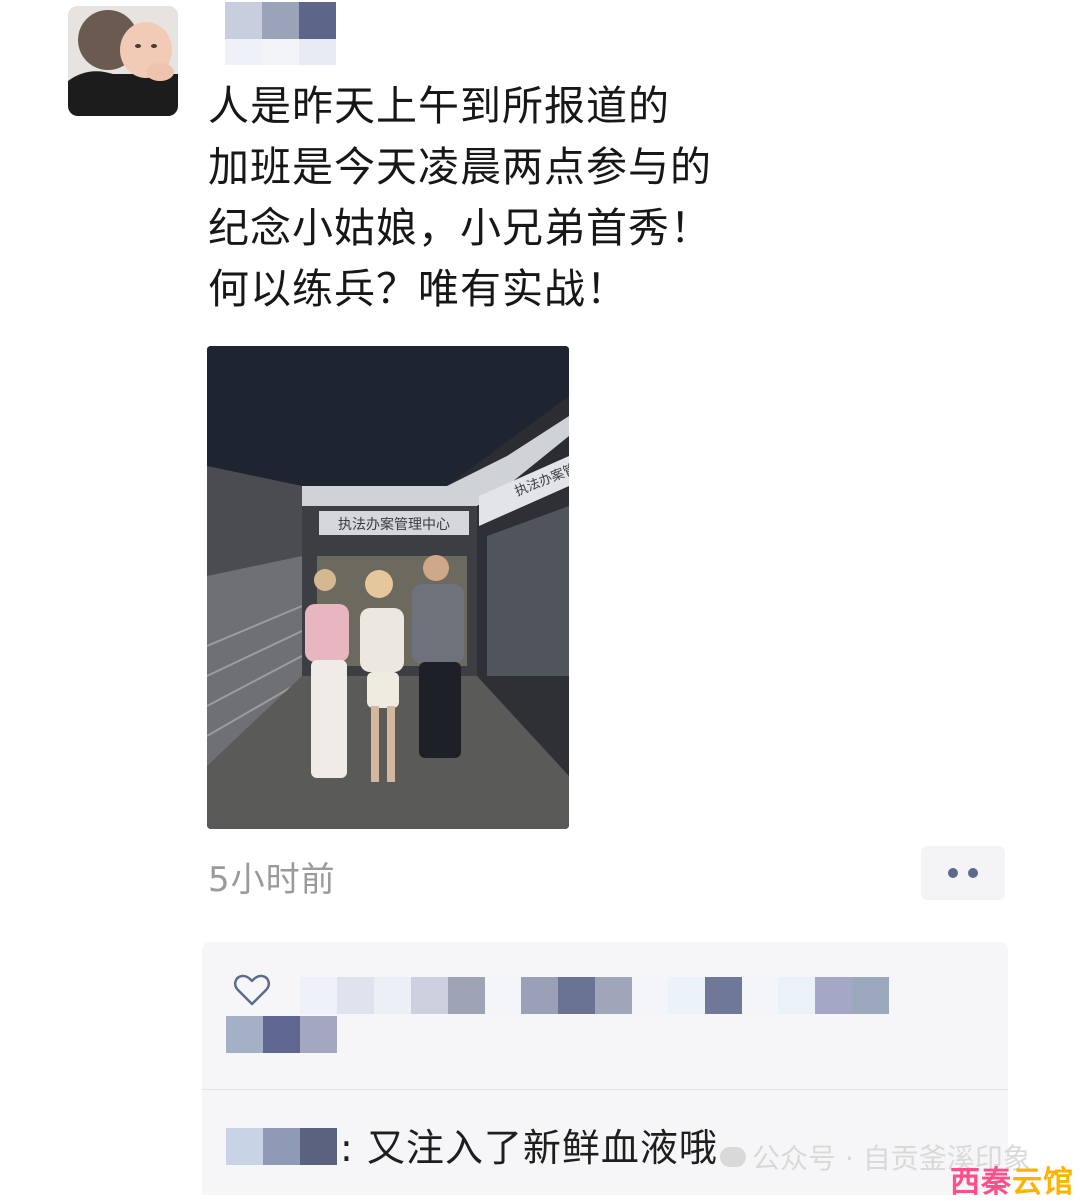 Image resolution: width=1080 pixels, height=1201 pixels. What do you see at coordinates (1012, 1182) in the screenshot?
I see `site-logo: 西秦云馆` at bounding box center [1012, 1182].